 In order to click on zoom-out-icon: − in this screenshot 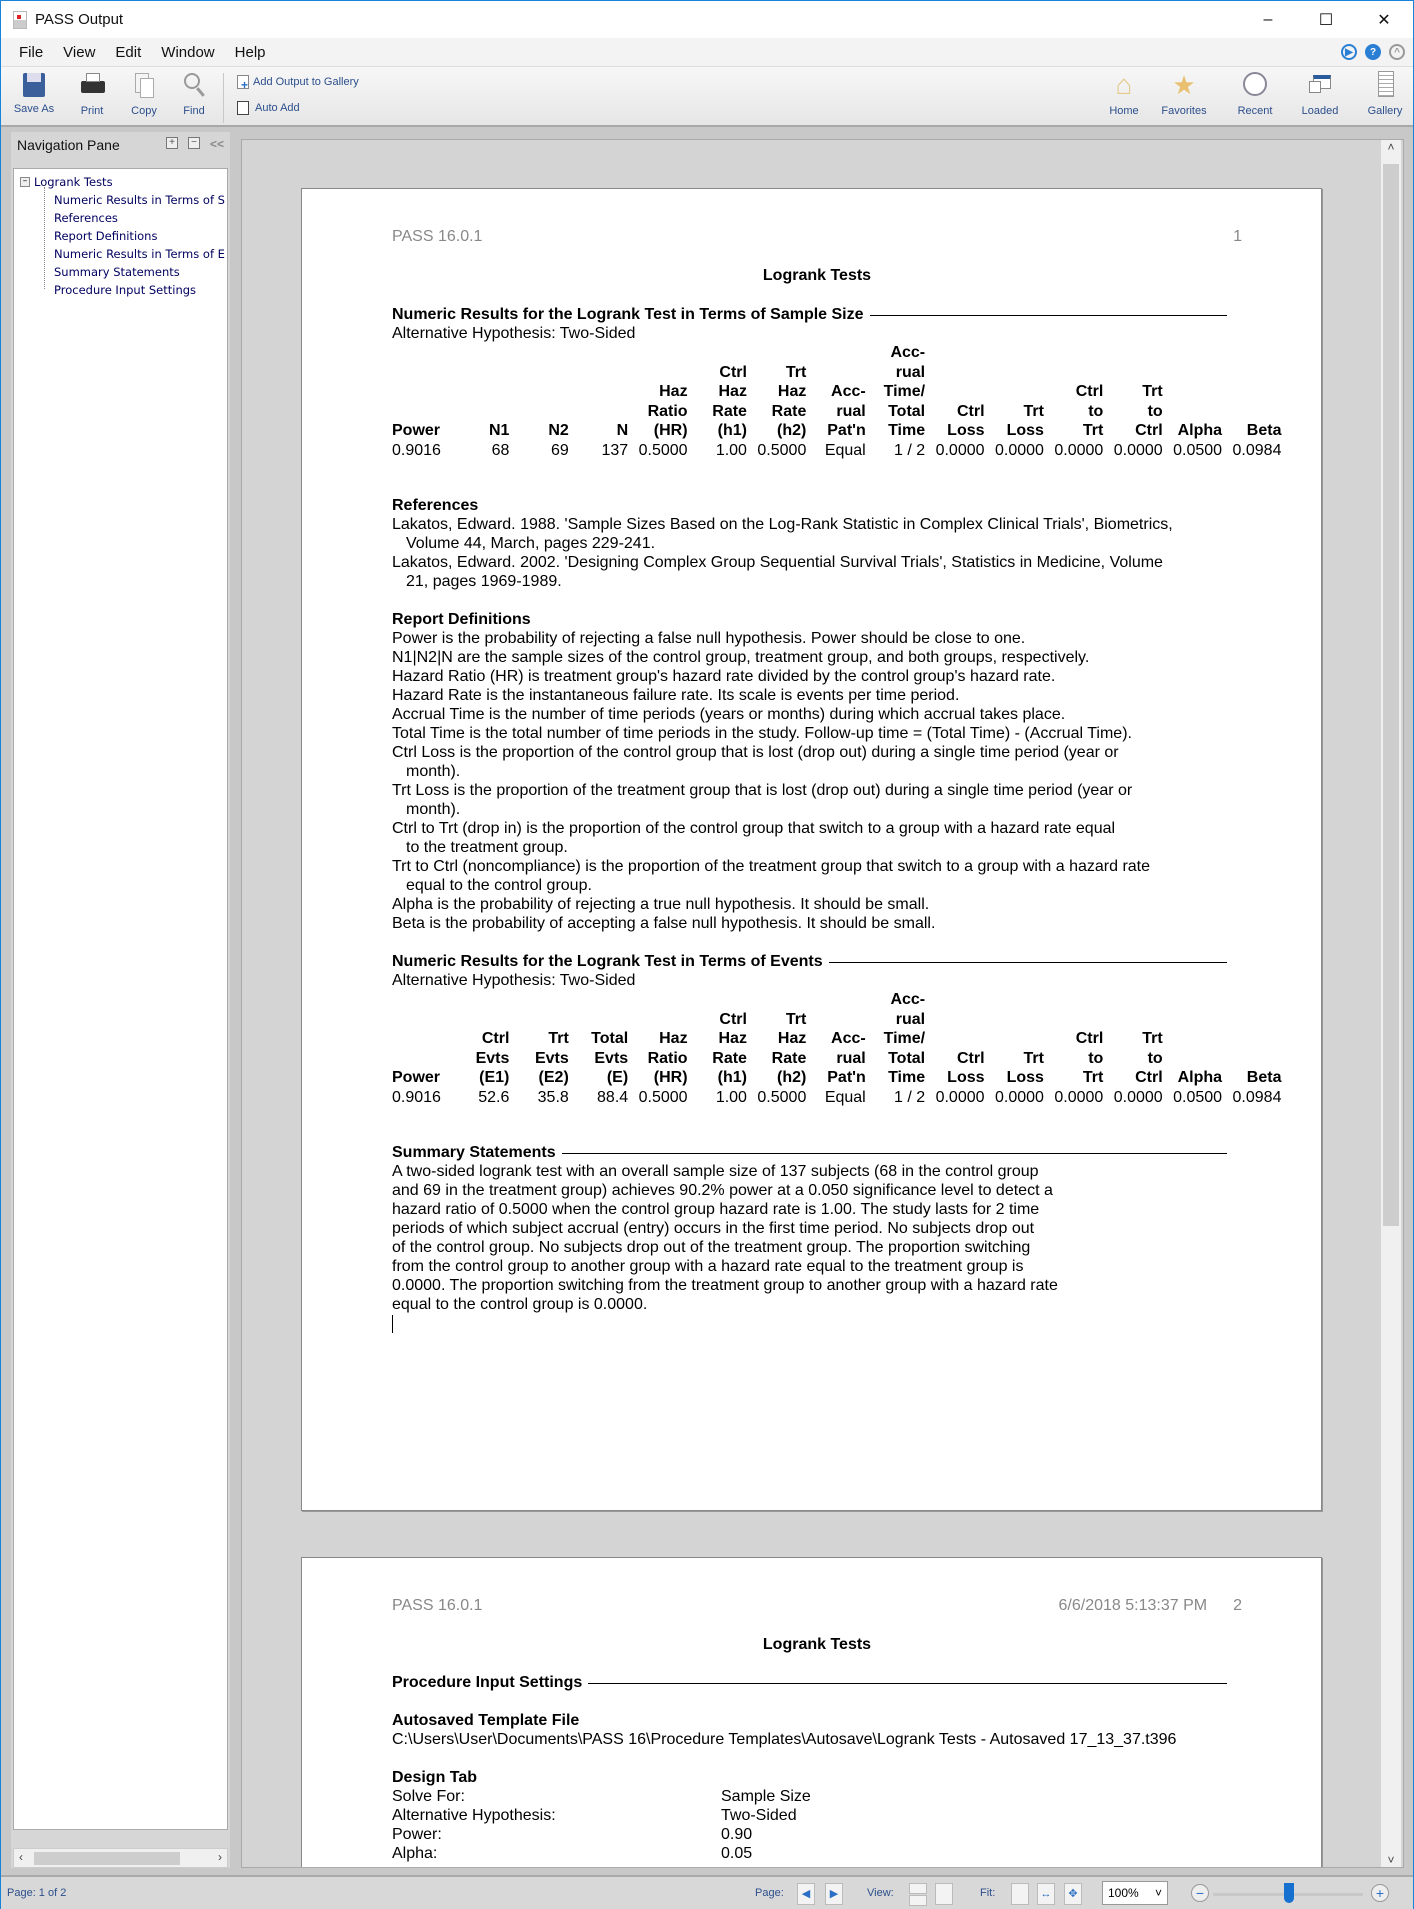, I will do `click(1200, 1893)`.